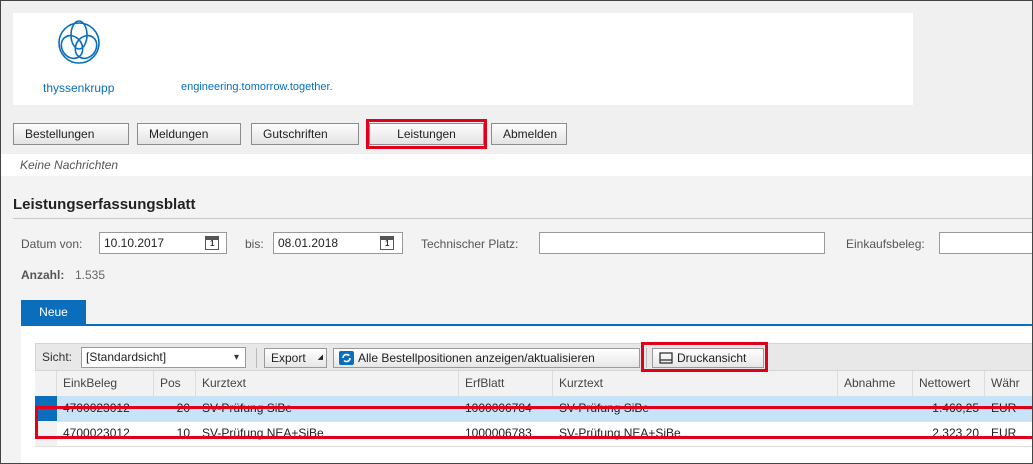 The width and height of the screenshot is (1033, 464). I want to click on cell-kurztext-2: SV-Prüfung SiBe, so click(604, 408).